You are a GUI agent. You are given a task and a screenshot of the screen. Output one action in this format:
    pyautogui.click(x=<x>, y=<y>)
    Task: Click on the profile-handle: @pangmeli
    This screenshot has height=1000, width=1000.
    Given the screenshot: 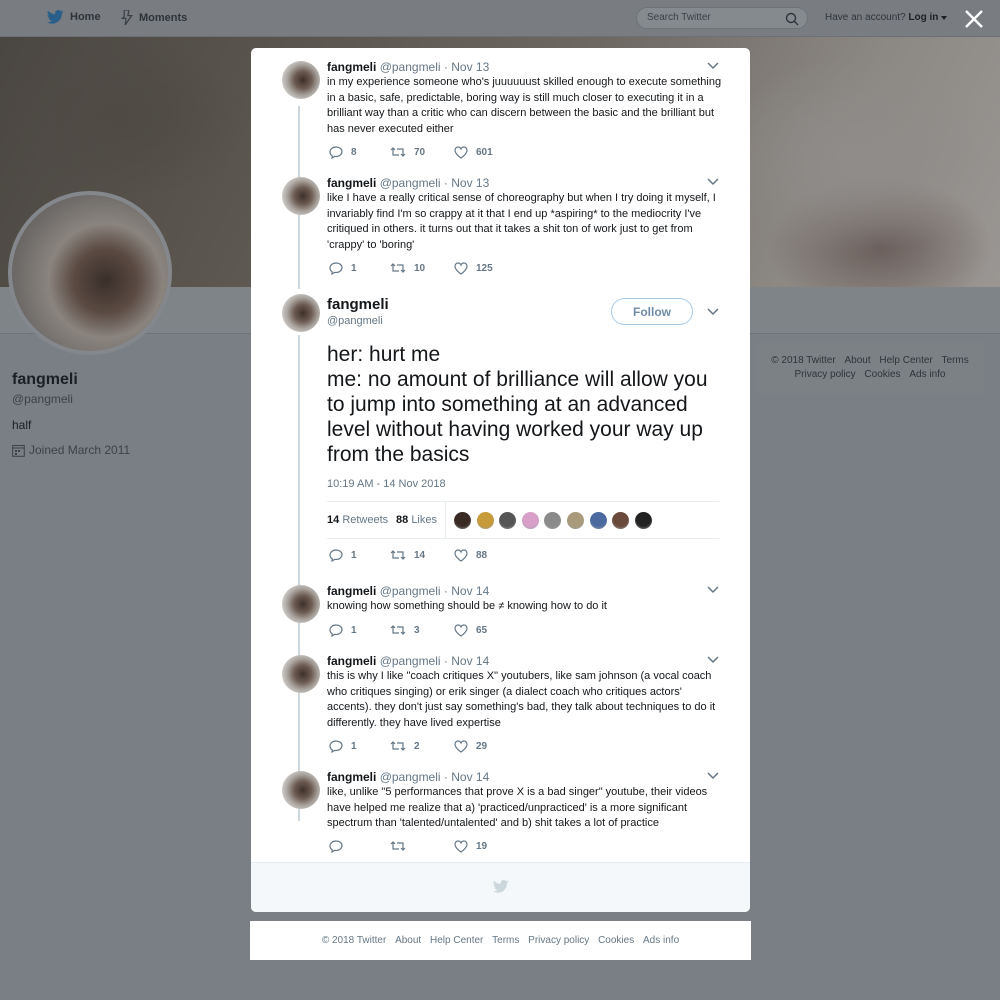 What is the action you would take?
    pyautogui.click(x=42, y=399)
    